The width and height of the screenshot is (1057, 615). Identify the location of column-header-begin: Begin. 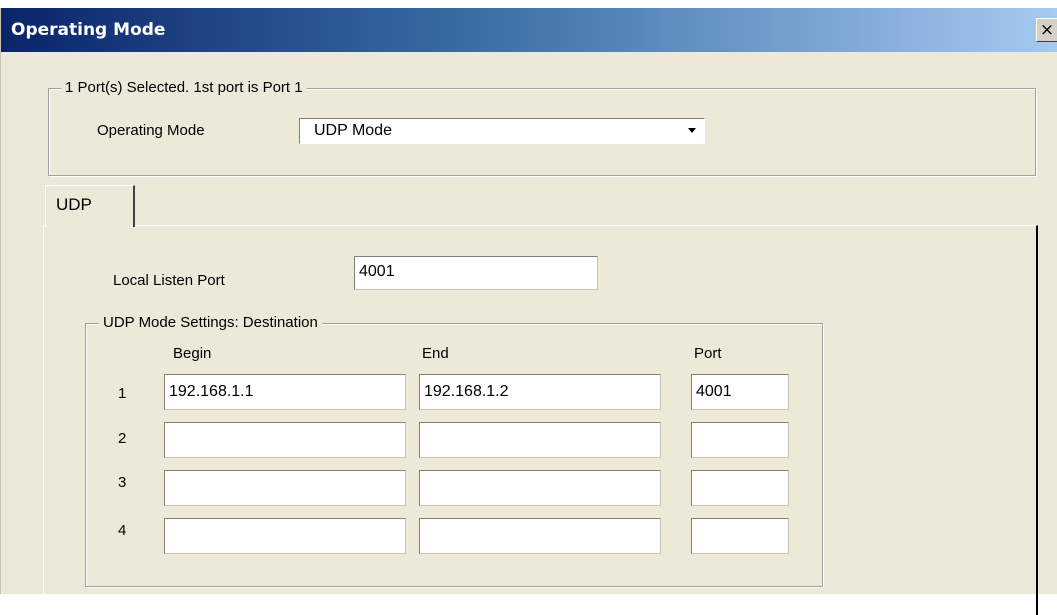
(192, 353).